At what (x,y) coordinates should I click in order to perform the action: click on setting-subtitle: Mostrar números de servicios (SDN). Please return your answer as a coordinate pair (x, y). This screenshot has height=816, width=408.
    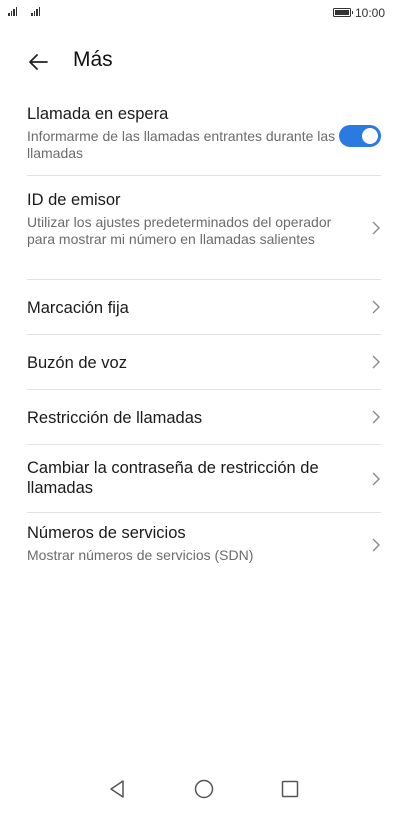
    Looking at the image, I should click on (140, 555).